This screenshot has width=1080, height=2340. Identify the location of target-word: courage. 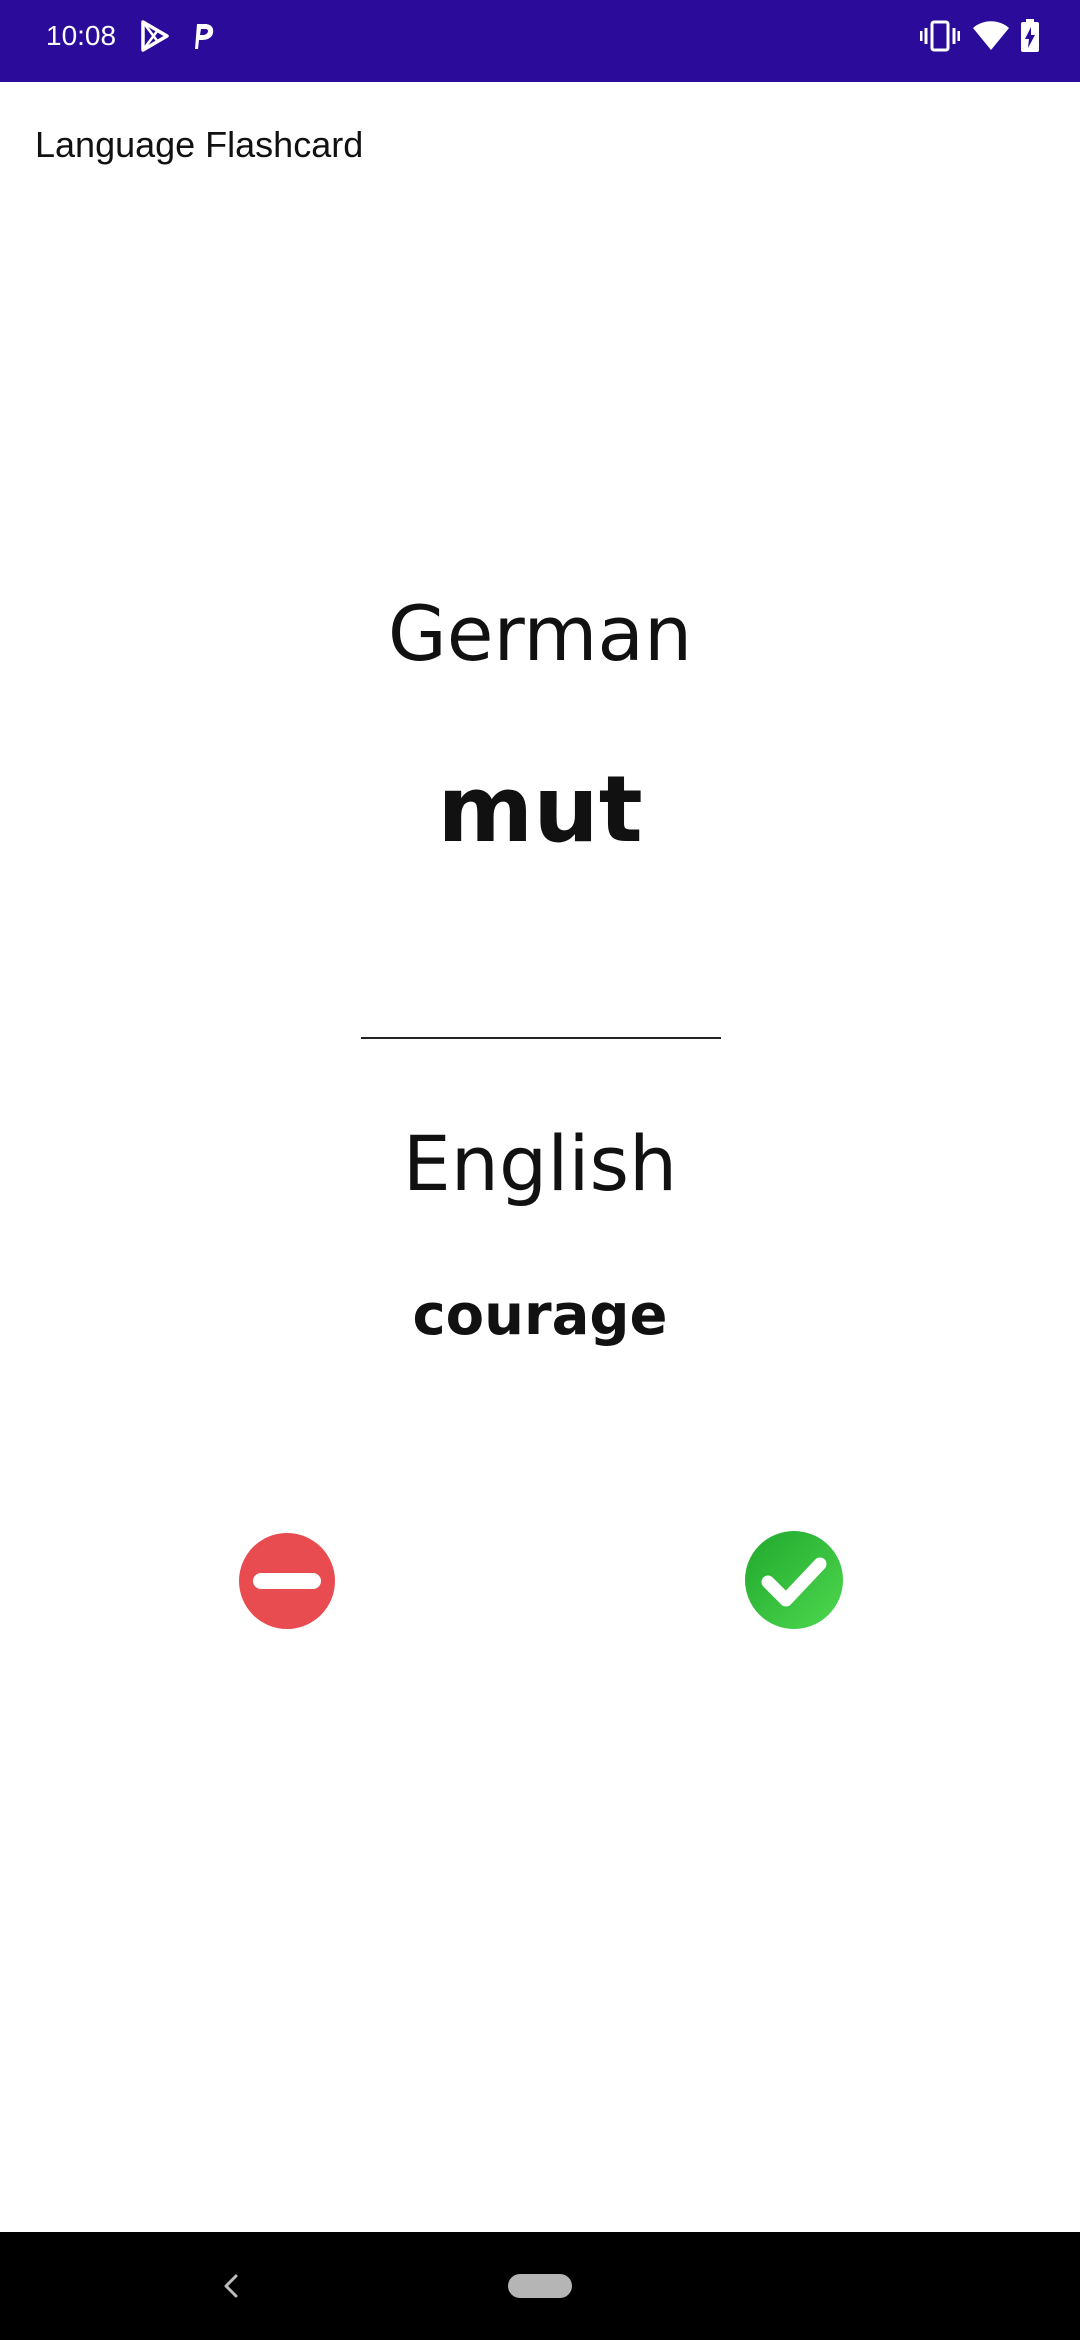
(540, 1315).